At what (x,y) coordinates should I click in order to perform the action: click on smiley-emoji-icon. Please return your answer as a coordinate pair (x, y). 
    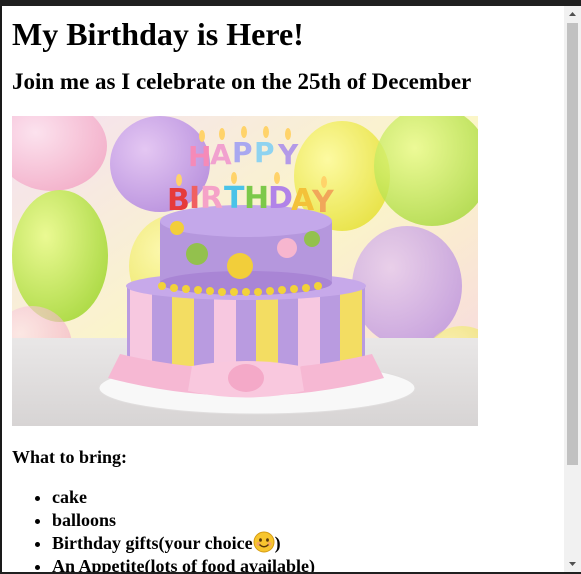
    Looking at the image, I should click on (264, 542).